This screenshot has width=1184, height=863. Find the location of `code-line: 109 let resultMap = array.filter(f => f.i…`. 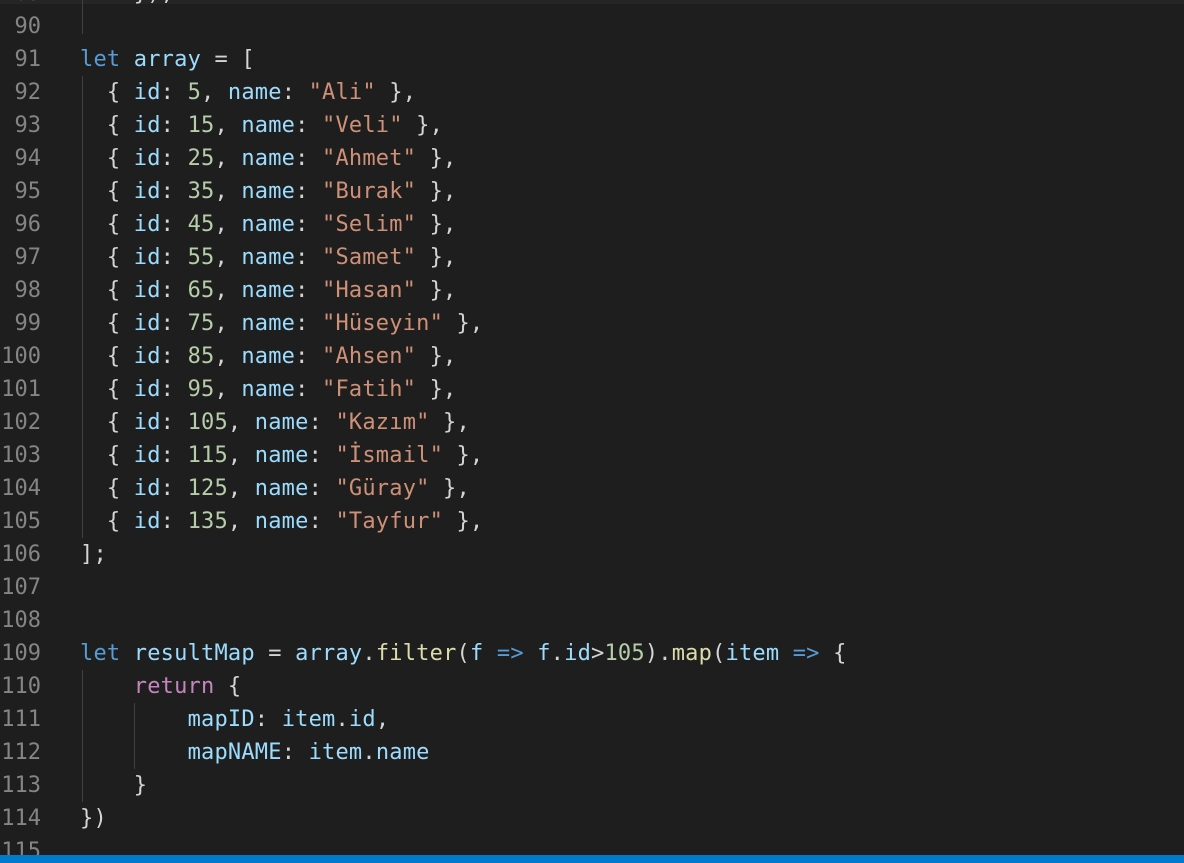

code-line: 109 let resultMap = array.filter(f => f.i… is located at coordinates (592, 653).